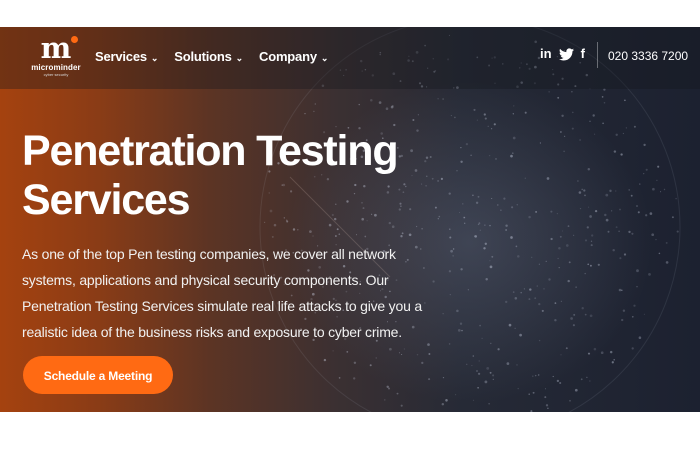 The height and width of the screenshot is (450, 700). Describe the element at coordinates (60, 48) in the screenshot. I see `logo-mark: m` at that location.